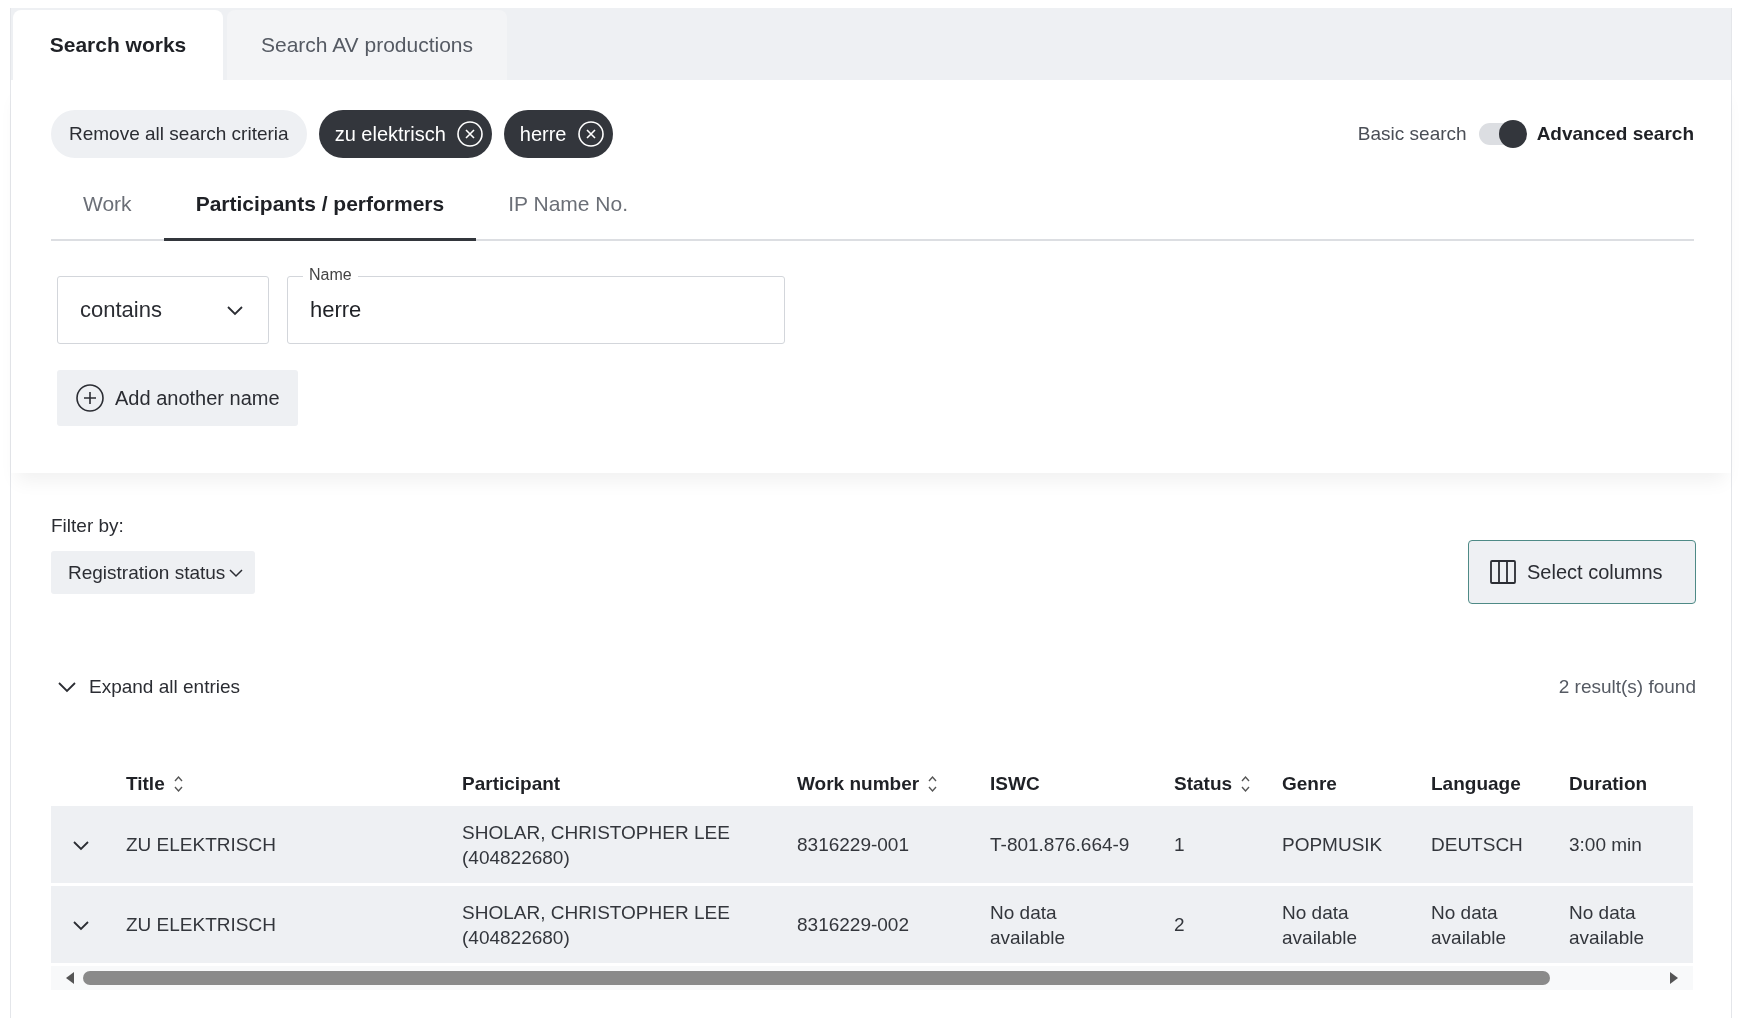 This screenshot has height=1032, width=1742. What do you see at coordinates (1476, 784) in the screenshot?
I see `column-header: Language` at bounding box center [1476, 784].